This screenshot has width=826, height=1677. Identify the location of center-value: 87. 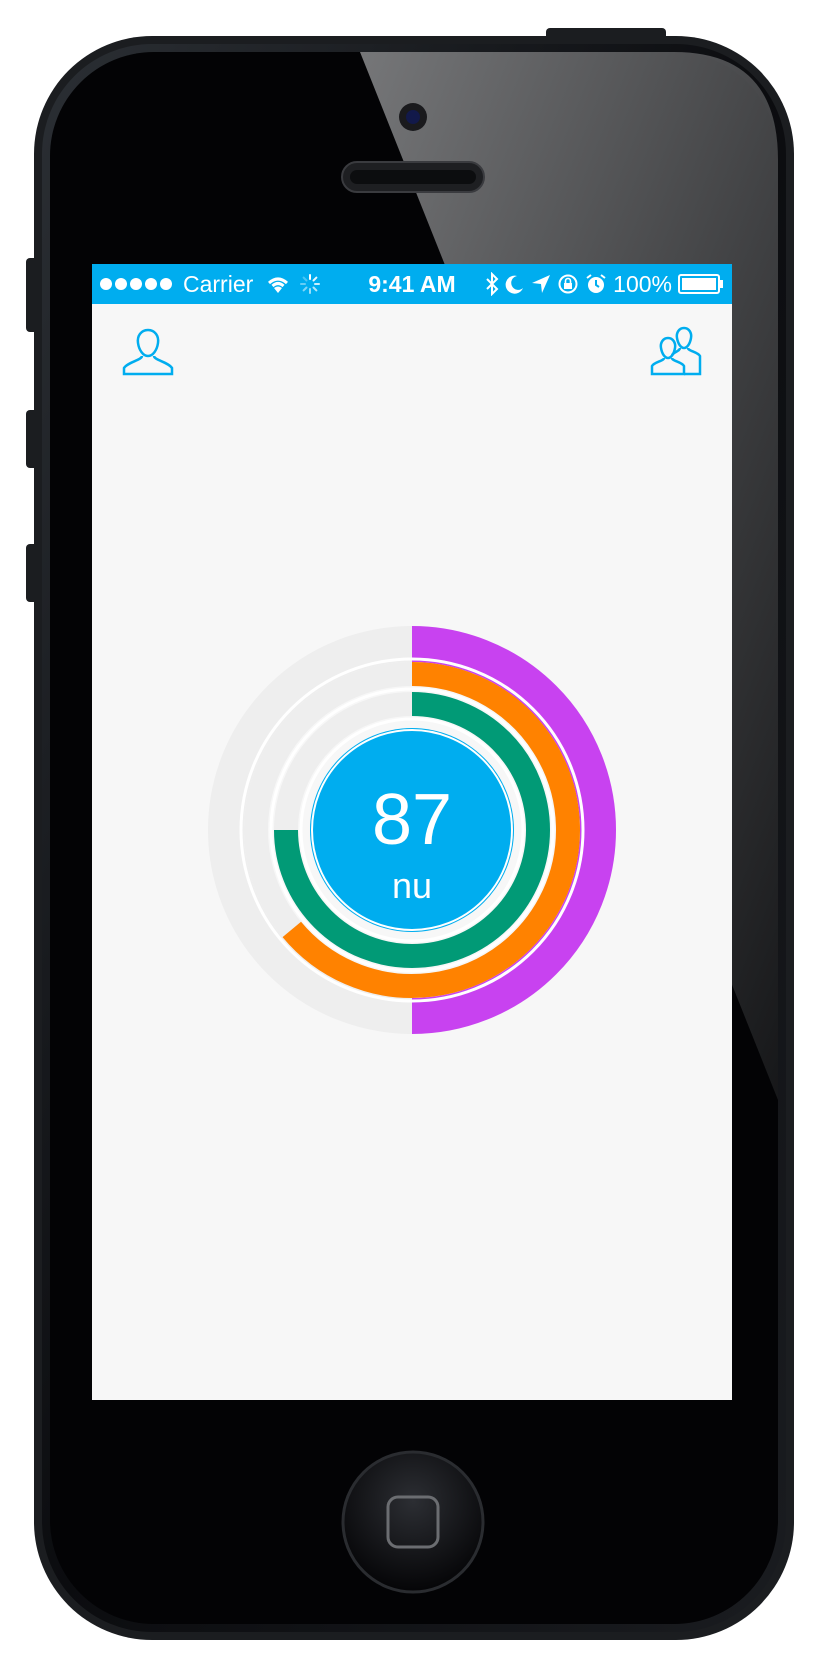
(412, 820).